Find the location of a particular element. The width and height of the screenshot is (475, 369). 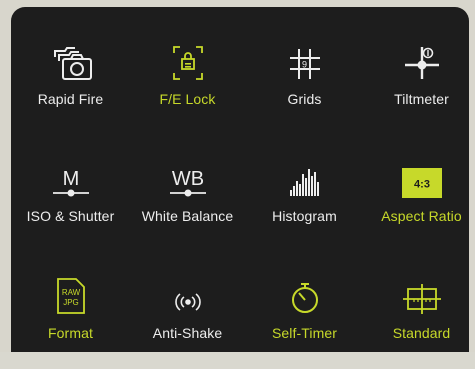

aspect-ratio-text: 4:3 is located at coordinates (422, 185).